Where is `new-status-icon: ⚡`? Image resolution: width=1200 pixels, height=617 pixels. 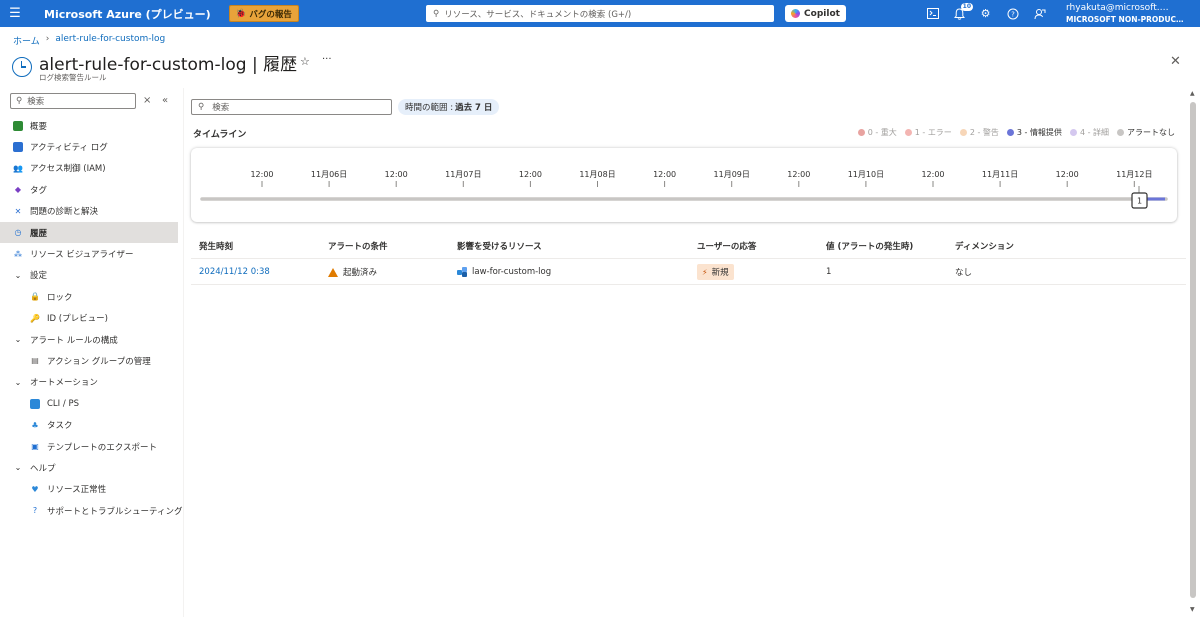 new-status-icon: ⚡ is located at coordinates (705, 272).